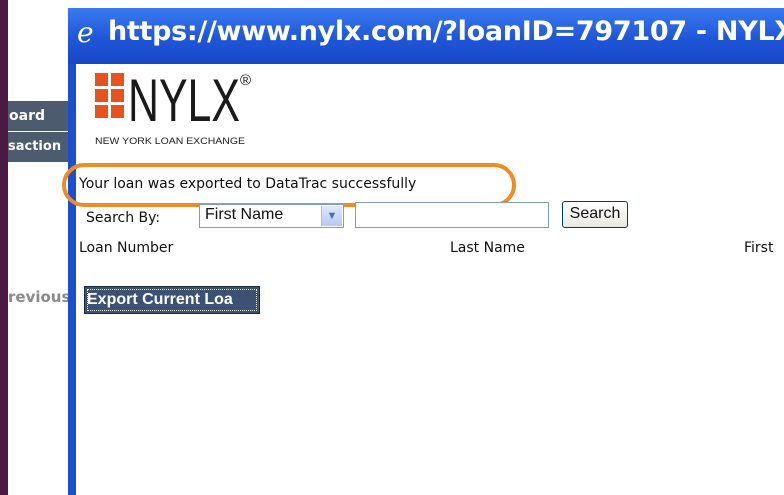 The image size is (784, 495). Describe the element at coordinates (245, 80) in the screenshot. I see `registered-mark: ®` at that location.